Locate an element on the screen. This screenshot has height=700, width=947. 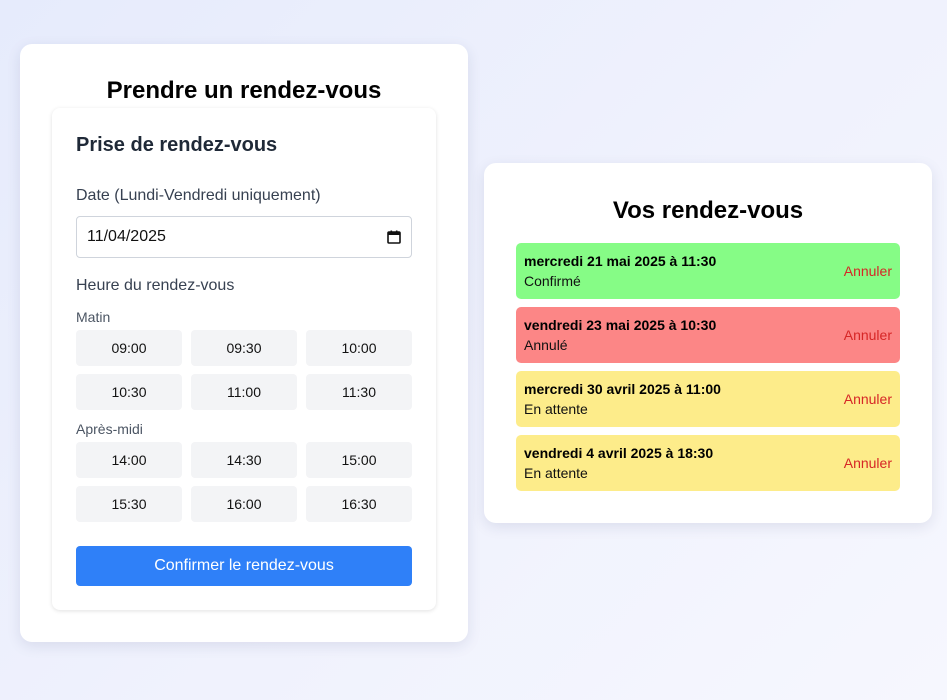
appointment-date: vendredi 4 avril 2025 à 18:30 is located at coordinates (619, 453).